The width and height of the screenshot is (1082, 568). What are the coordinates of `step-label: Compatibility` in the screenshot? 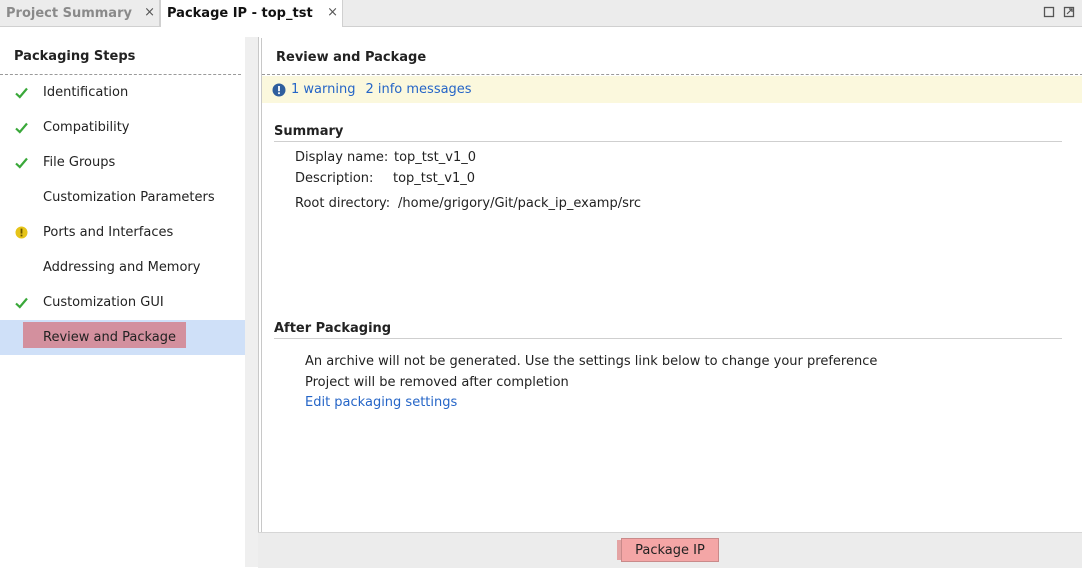 It's located at (86, 127).